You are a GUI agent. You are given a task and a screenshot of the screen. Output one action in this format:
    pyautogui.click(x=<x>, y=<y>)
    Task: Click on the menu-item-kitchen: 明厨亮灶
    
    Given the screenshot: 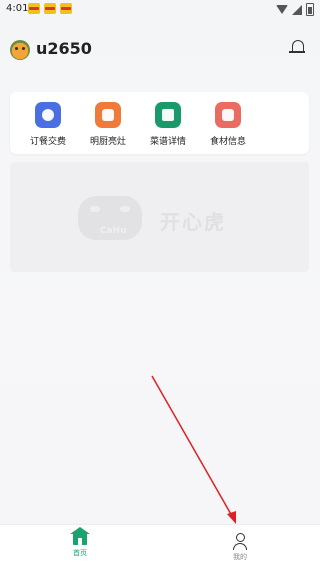 What is the action you would take?
    pyautogui.click(x=108, y=127)
    